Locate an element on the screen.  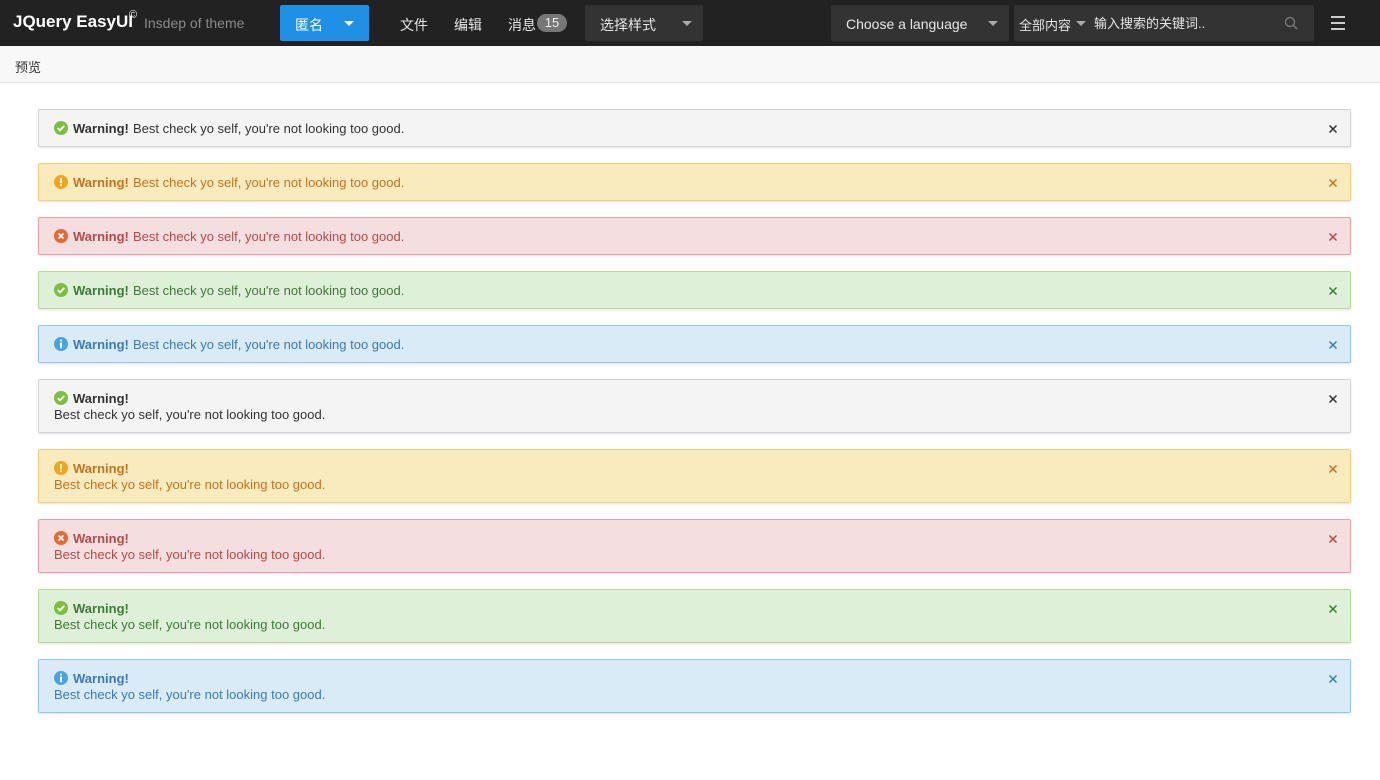
breadcrumb: 预览 is located at coordinates (690, 64).